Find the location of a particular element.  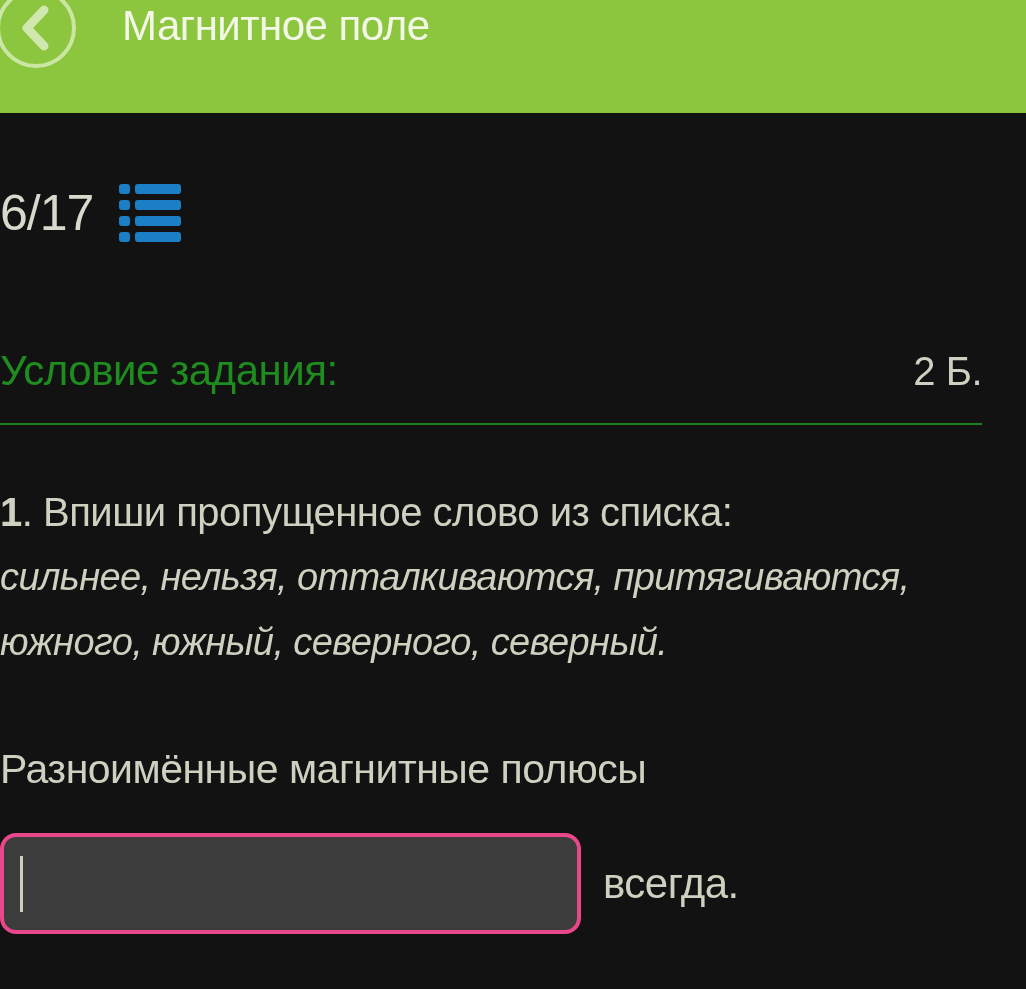

sentence-end-text: всегда. is located at coordinates (671, 883).